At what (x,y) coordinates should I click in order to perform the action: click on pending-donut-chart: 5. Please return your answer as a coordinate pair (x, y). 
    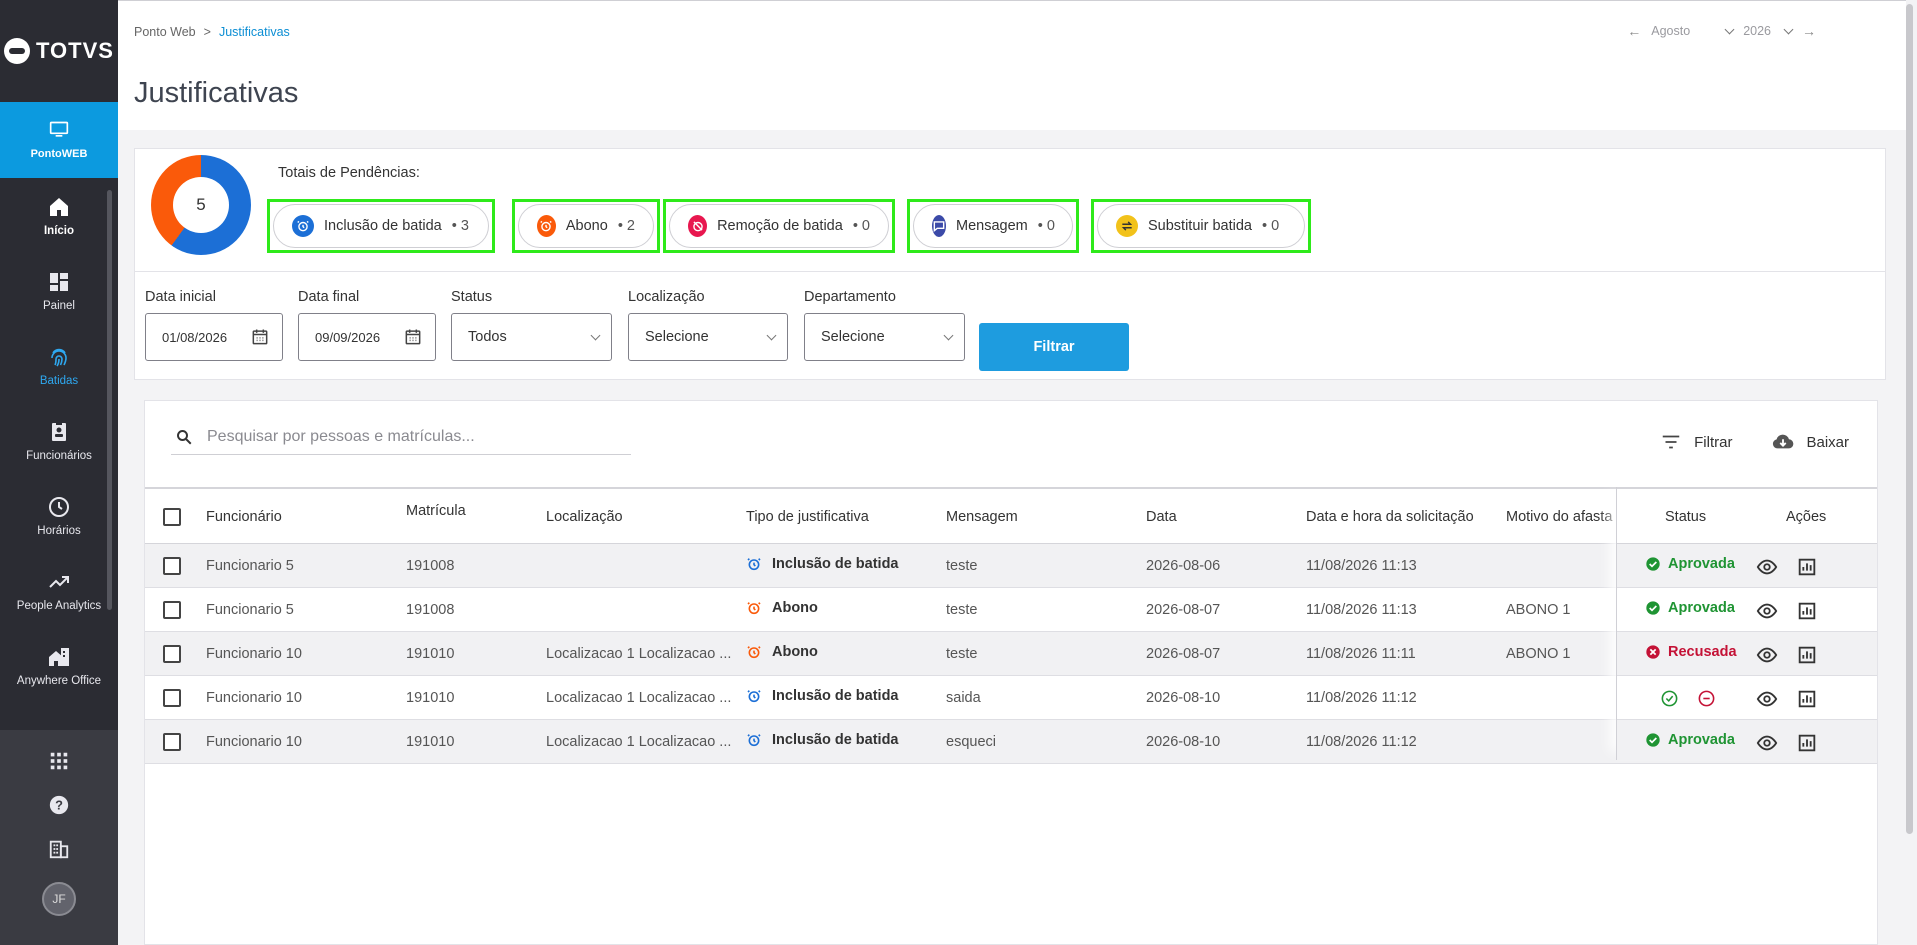
    Looking at the image, I should click on (201, 205).